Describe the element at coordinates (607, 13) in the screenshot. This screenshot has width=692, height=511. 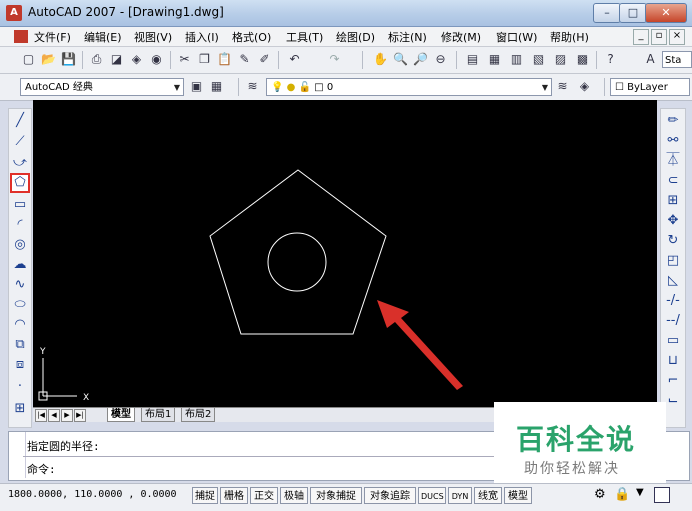
I see `minimize-button: –` at that location.